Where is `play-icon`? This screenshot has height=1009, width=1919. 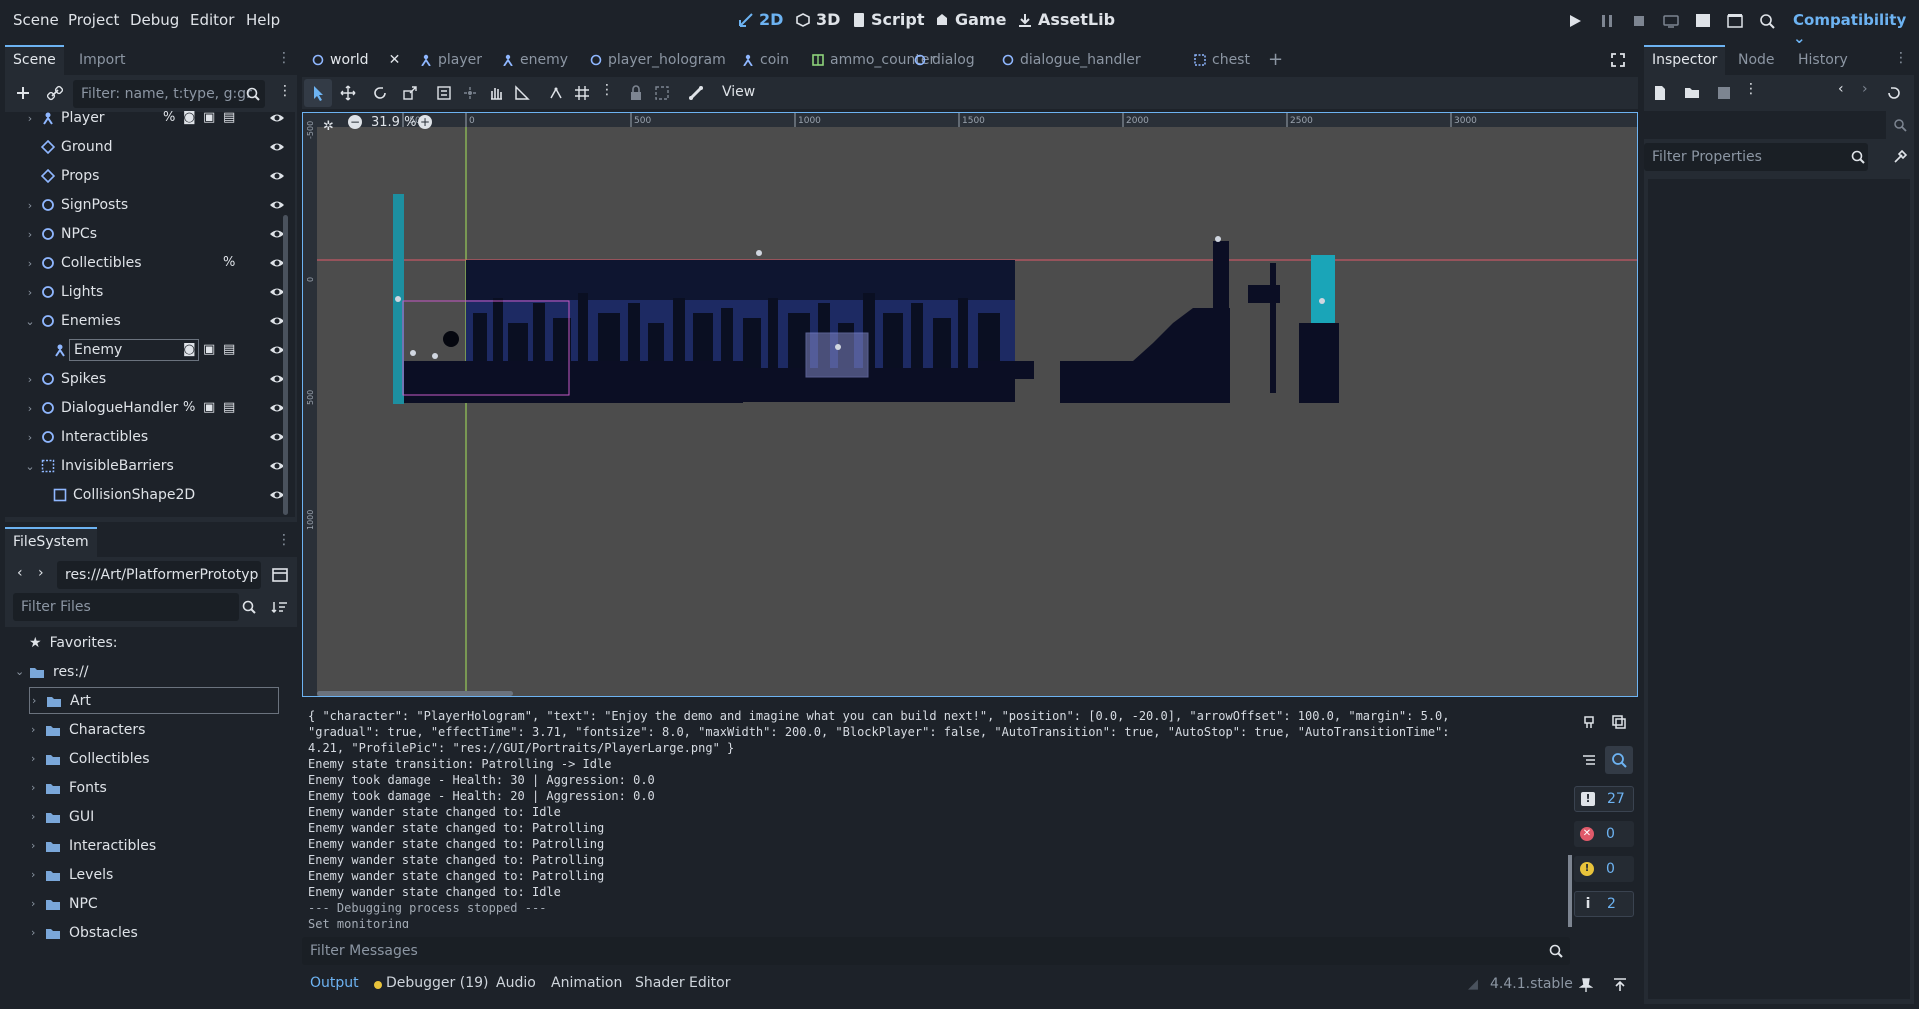 play-icon is located at coordinates (1575, 21).